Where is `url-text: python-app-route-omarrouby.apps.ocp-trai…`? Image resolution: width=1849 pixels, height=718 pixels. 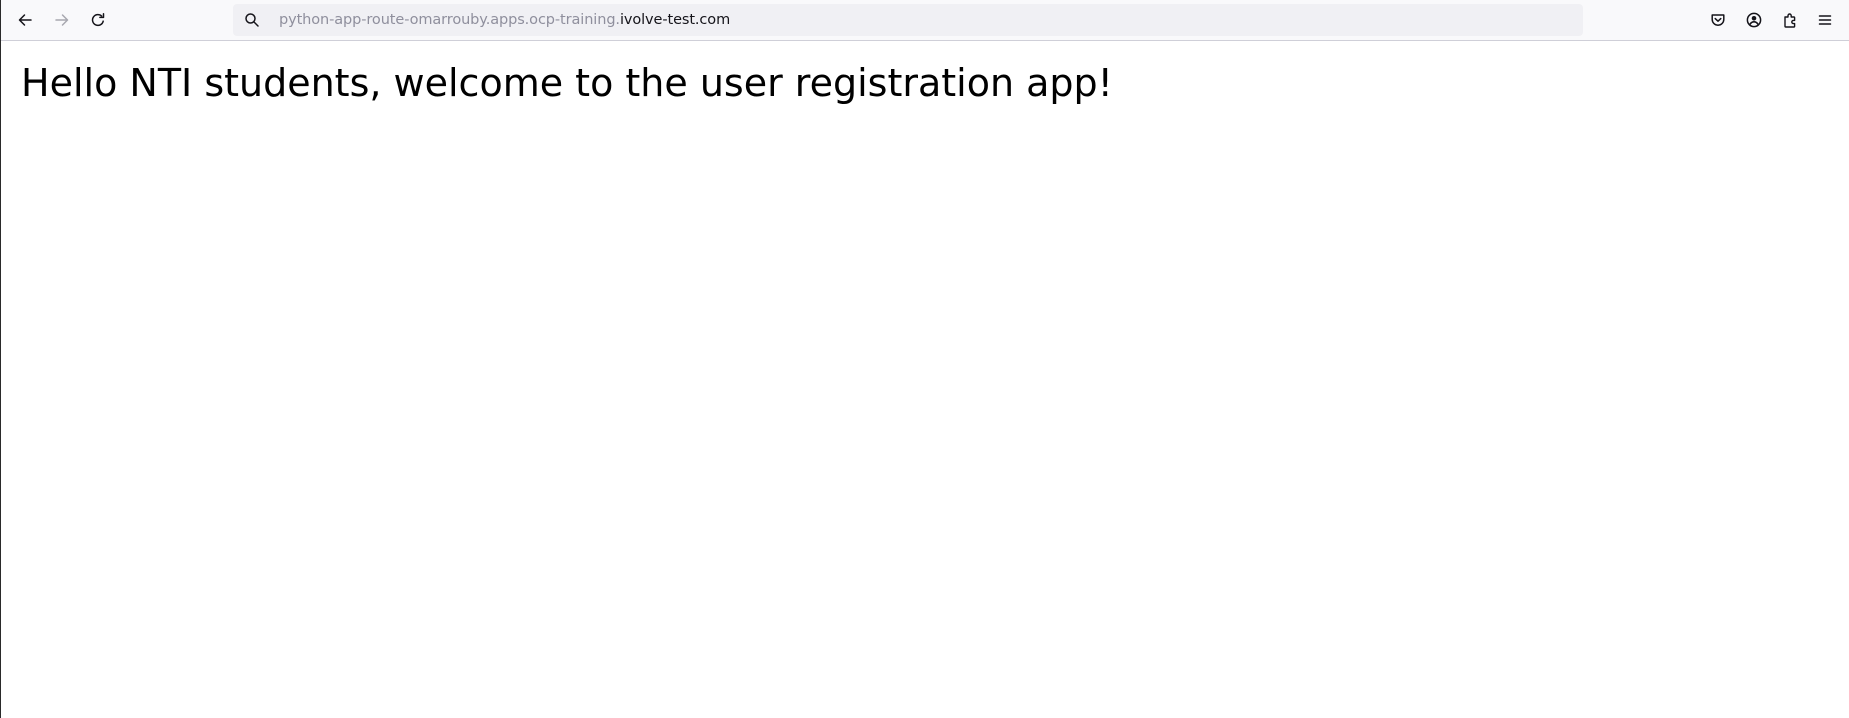 url-text: python-app-route-omarrouby.apps.ocp-trai… is located at coordinates (504, 20).